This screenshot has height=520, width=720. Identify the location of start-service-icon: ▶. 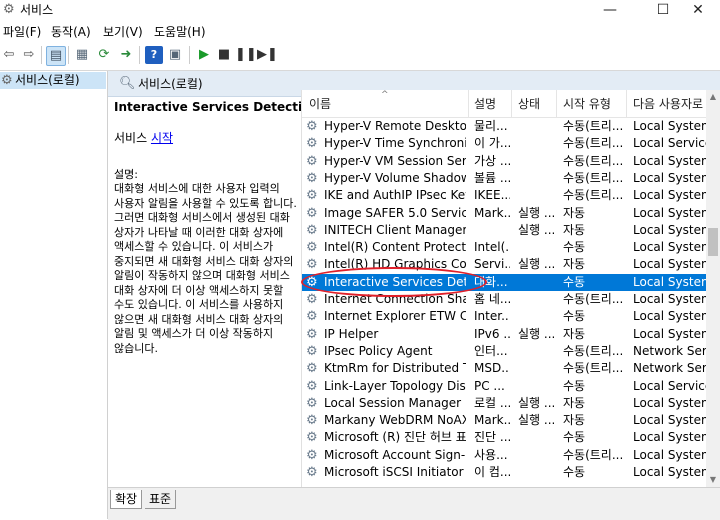
(204, 55).